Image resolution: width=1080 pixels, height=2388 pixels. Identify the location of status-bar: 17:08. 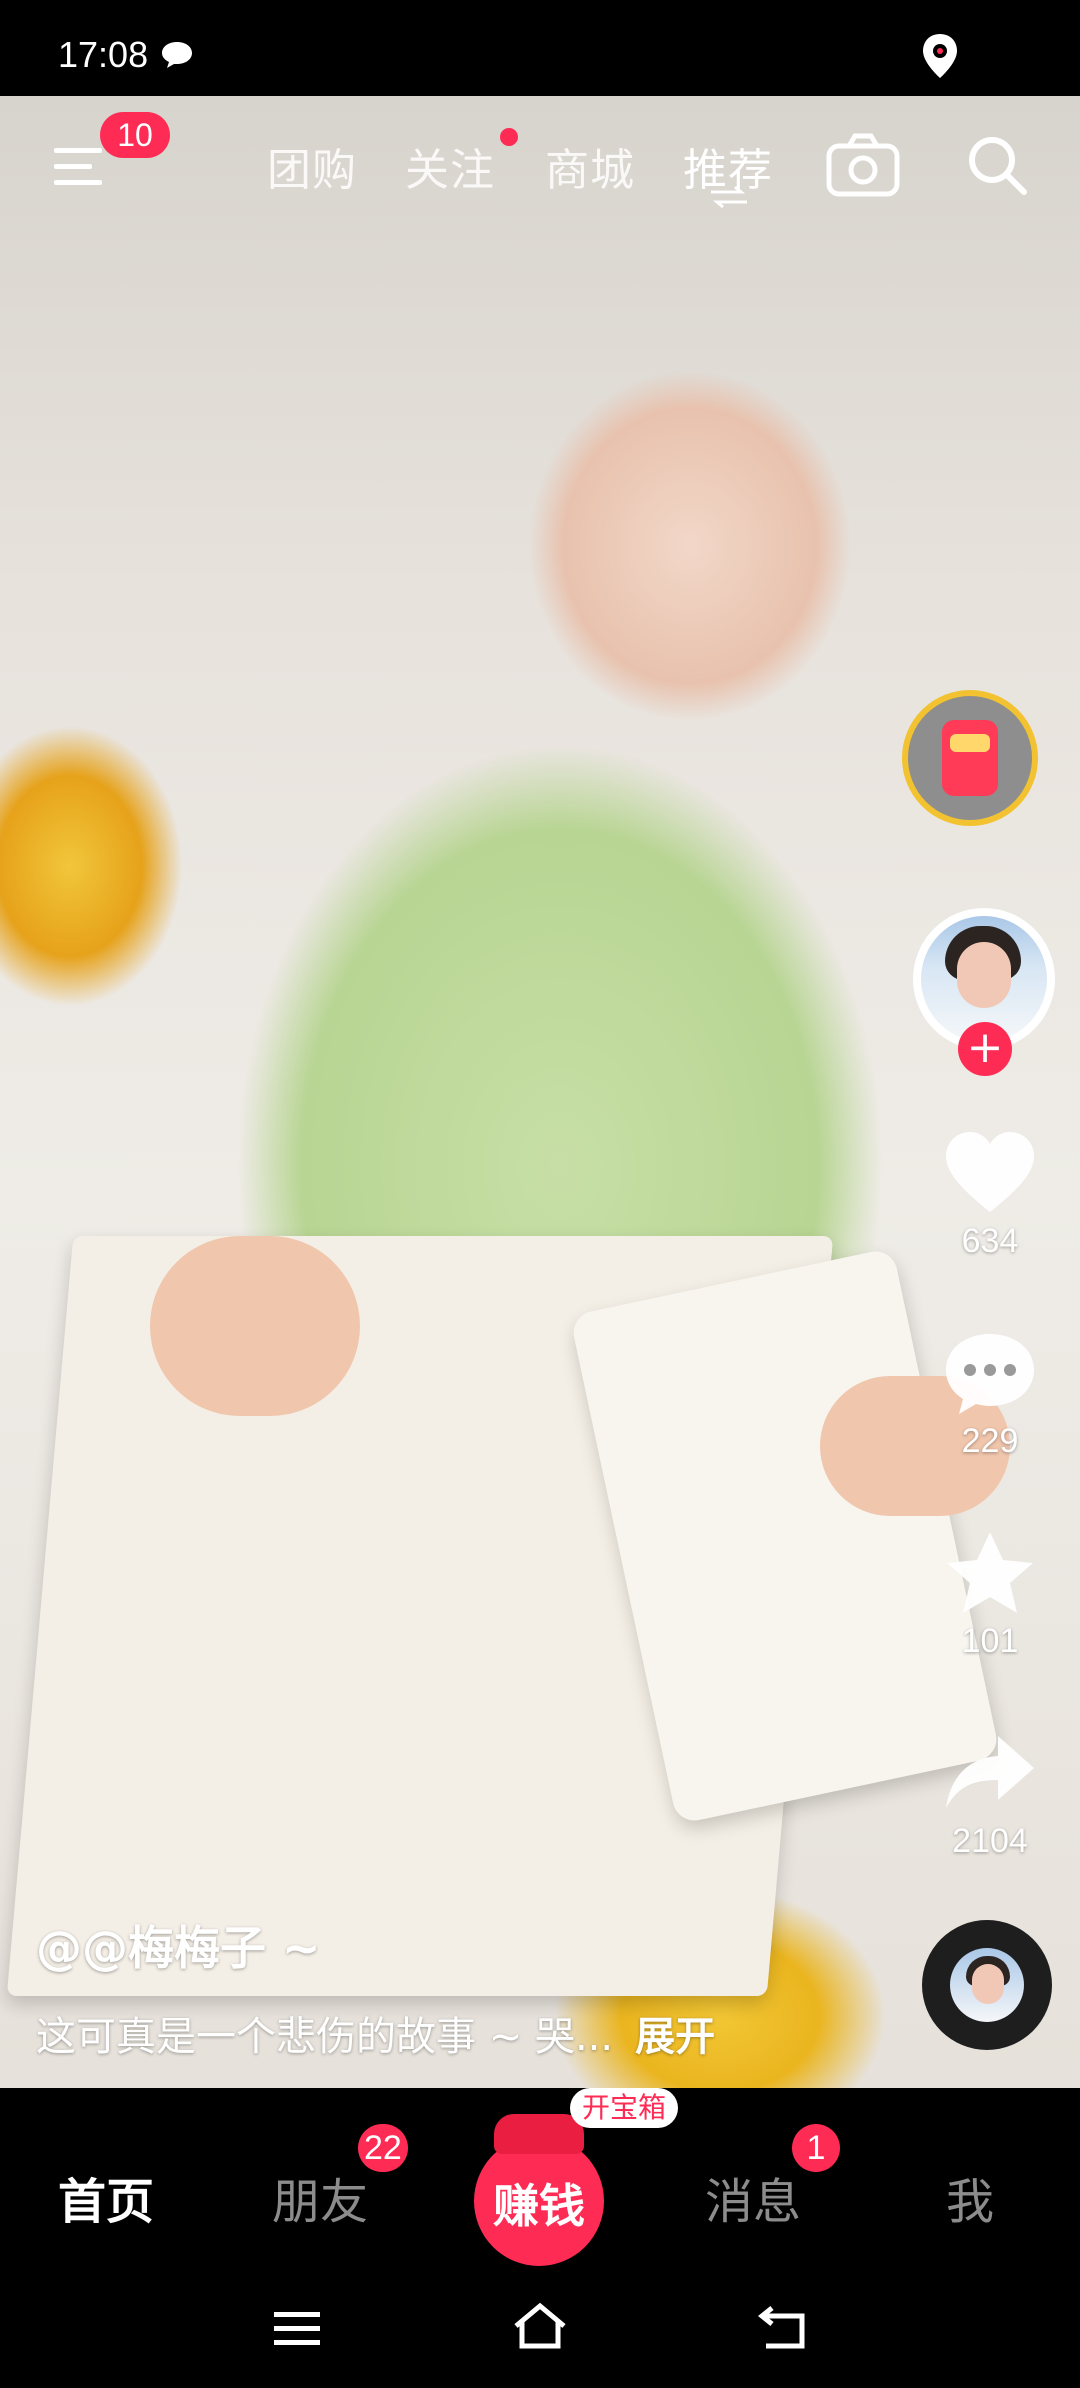
(540, 48).